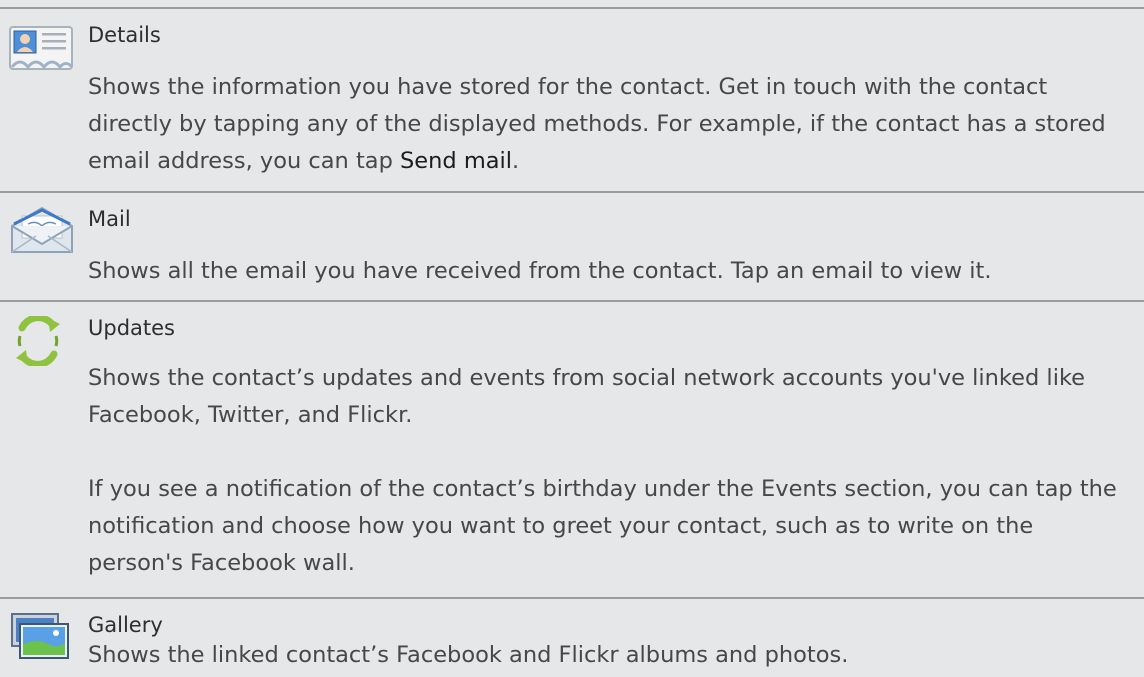  Describe the element at coordinates (109, 219) in the screenshot. I see `mail-title: Mail` at that location.